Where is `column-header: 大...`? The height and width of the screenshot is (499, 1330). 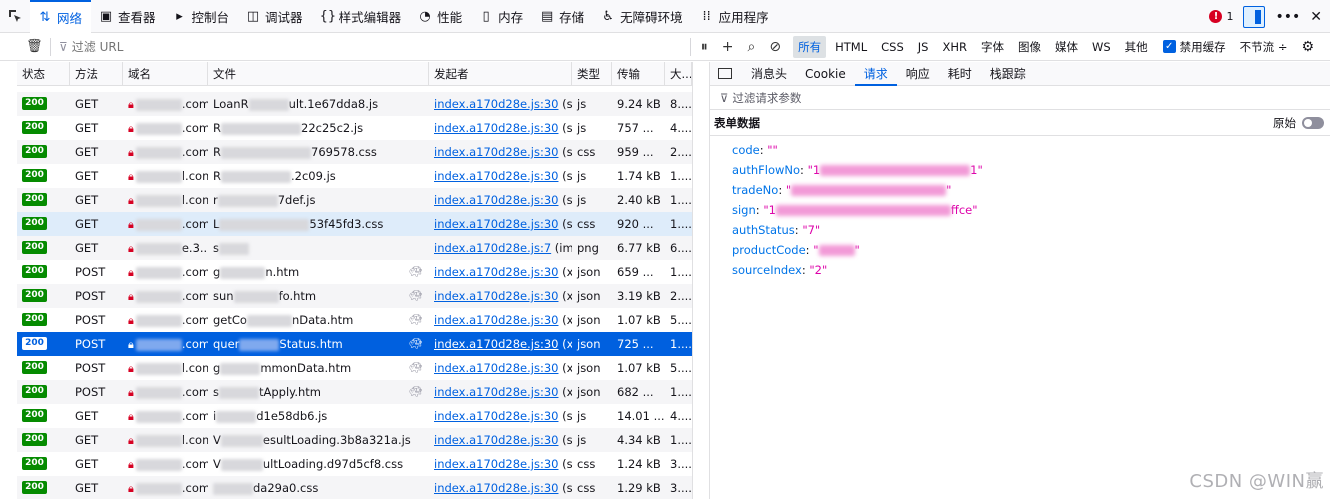 column-header: 大... is located at coordinates (678, 74).